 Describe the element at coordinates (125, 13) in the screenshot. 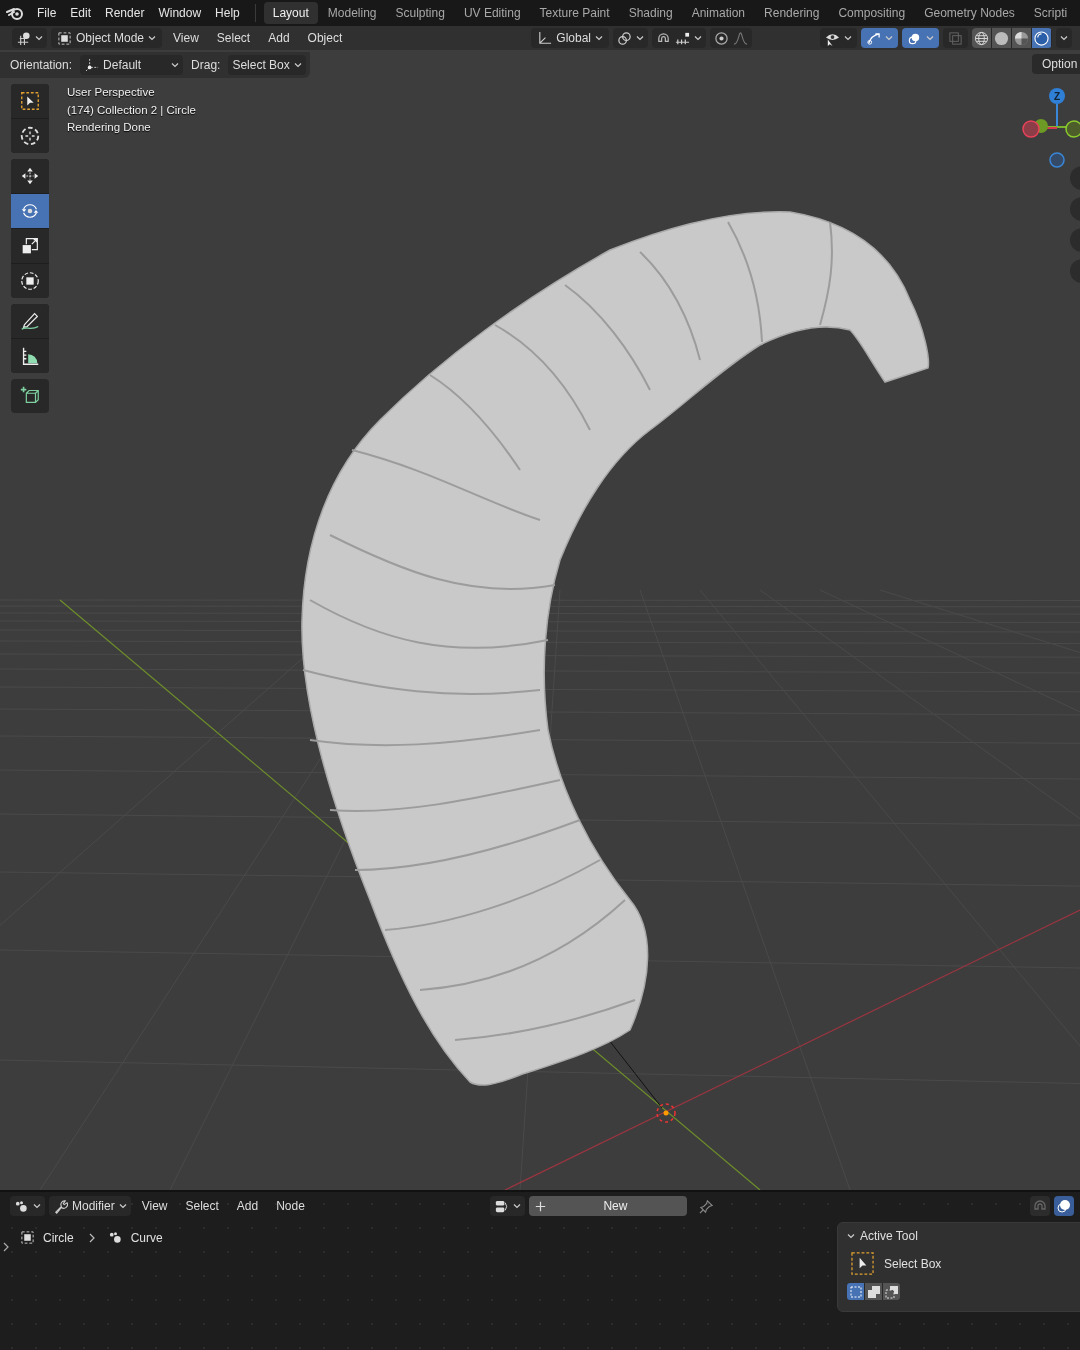

I see `menu-item: Render` at that location.